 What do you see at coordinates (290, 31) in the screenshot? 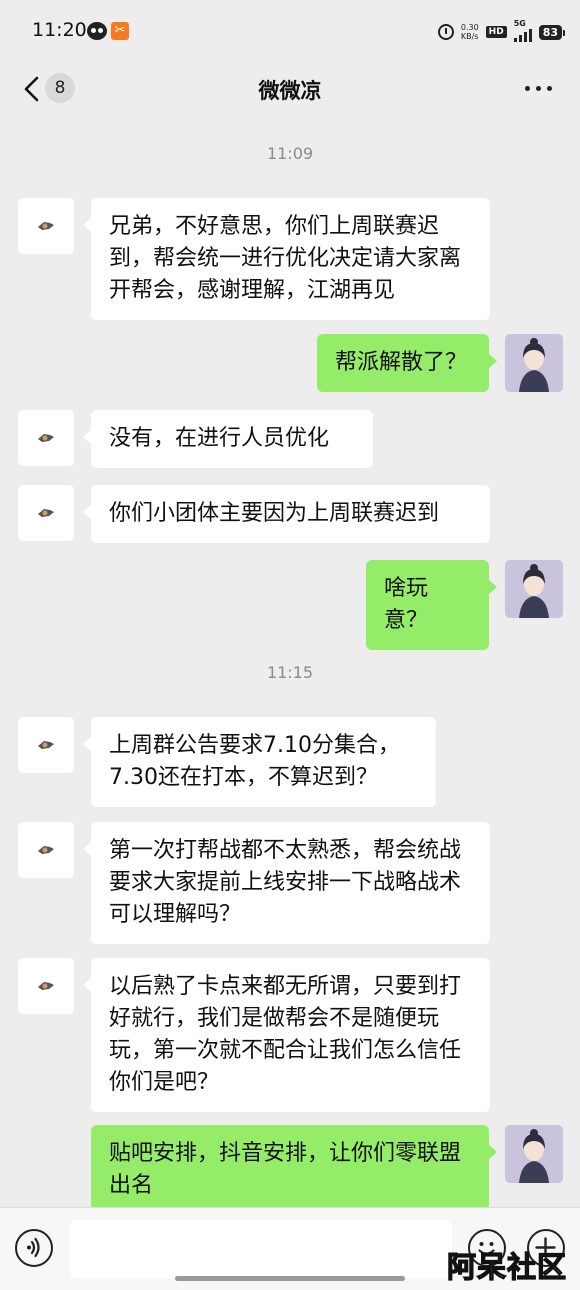
I see `status-bar: 11:20 ✂ 0.30 KB/s HD 5G 83` at bounding box center [290, 31].